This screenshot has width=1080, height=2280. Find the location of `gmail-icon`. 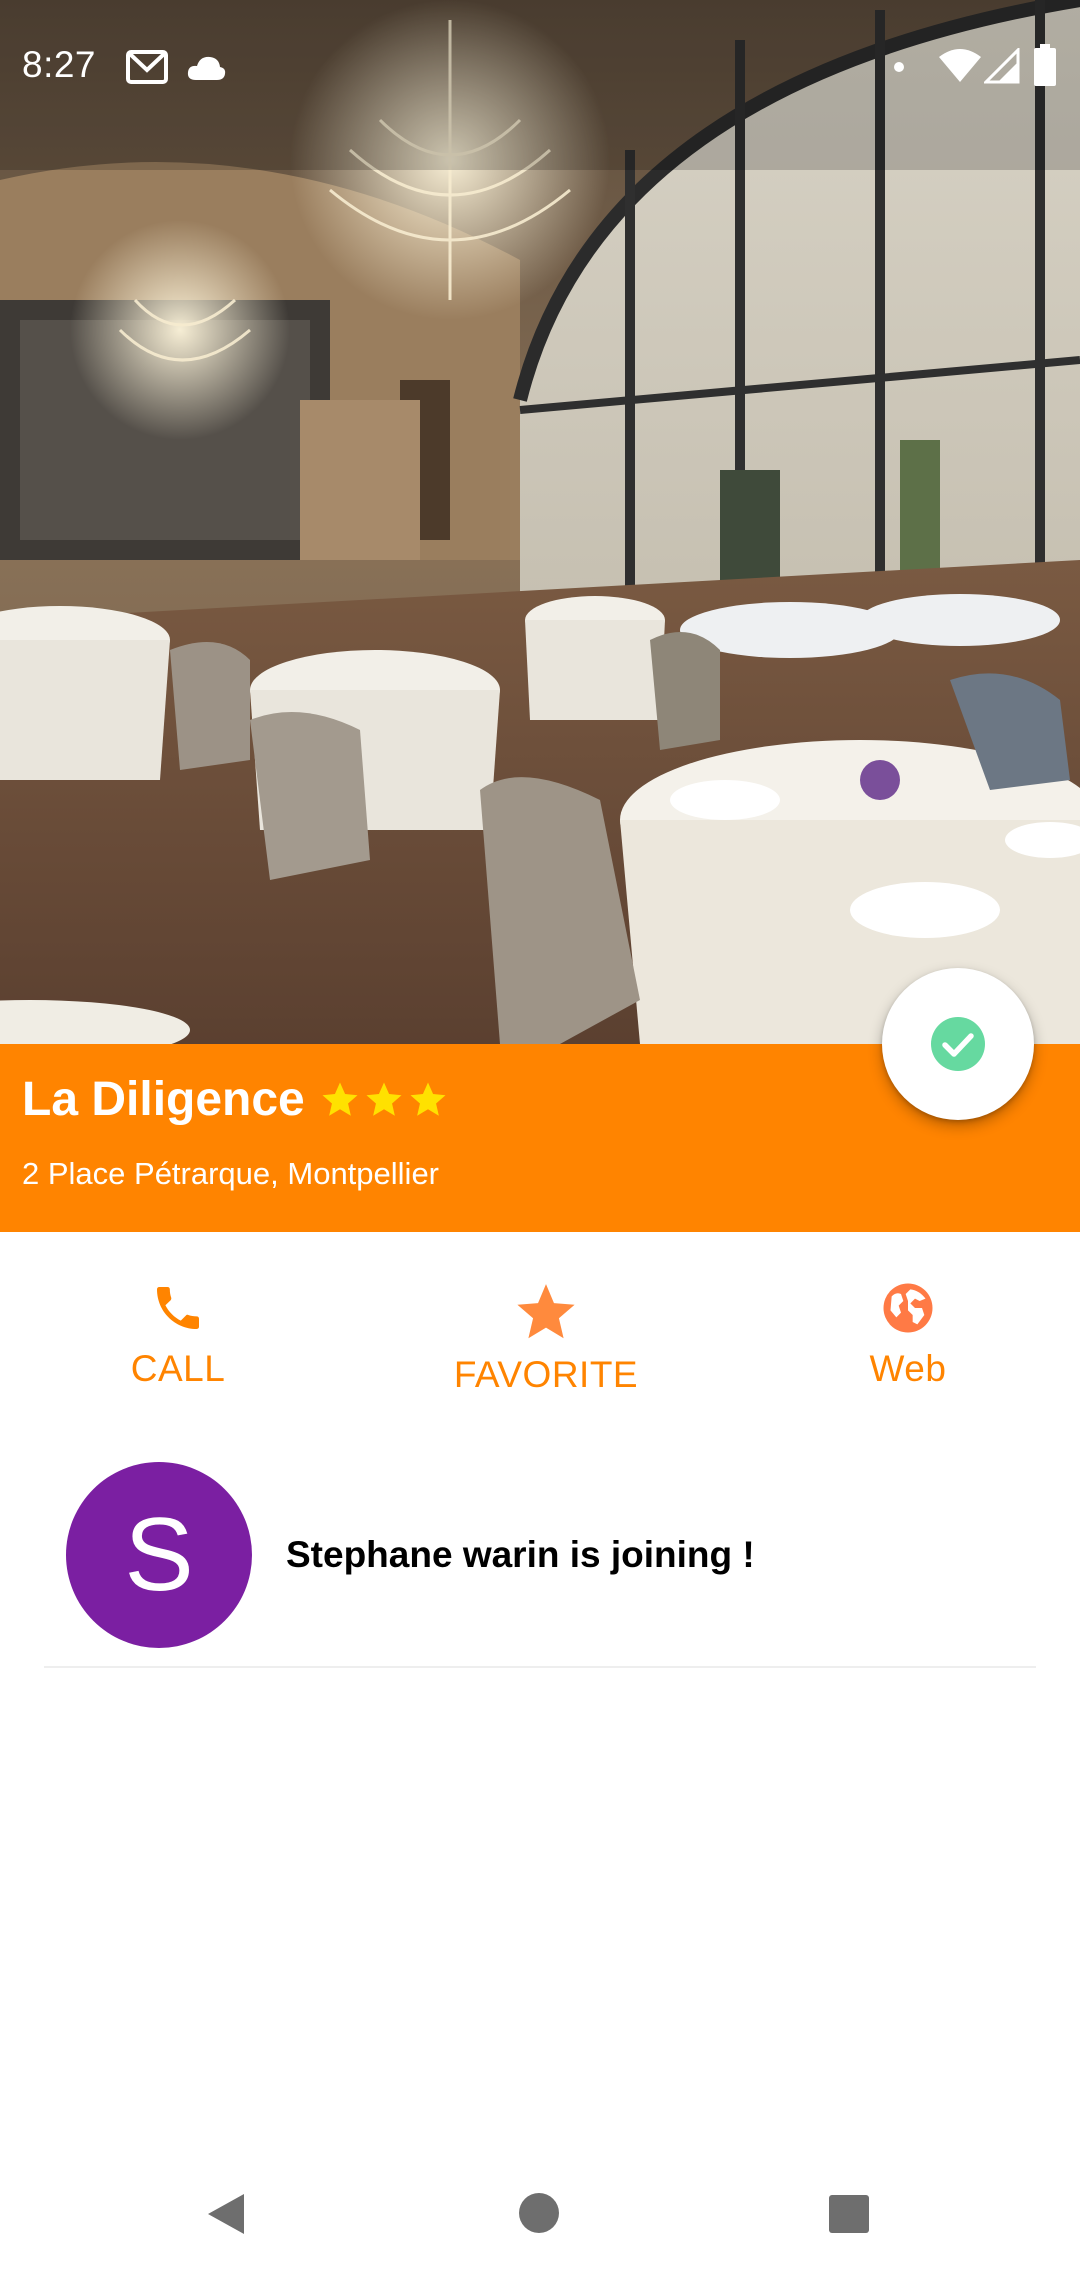

gmail-icon is located at coordinates (147, 67).